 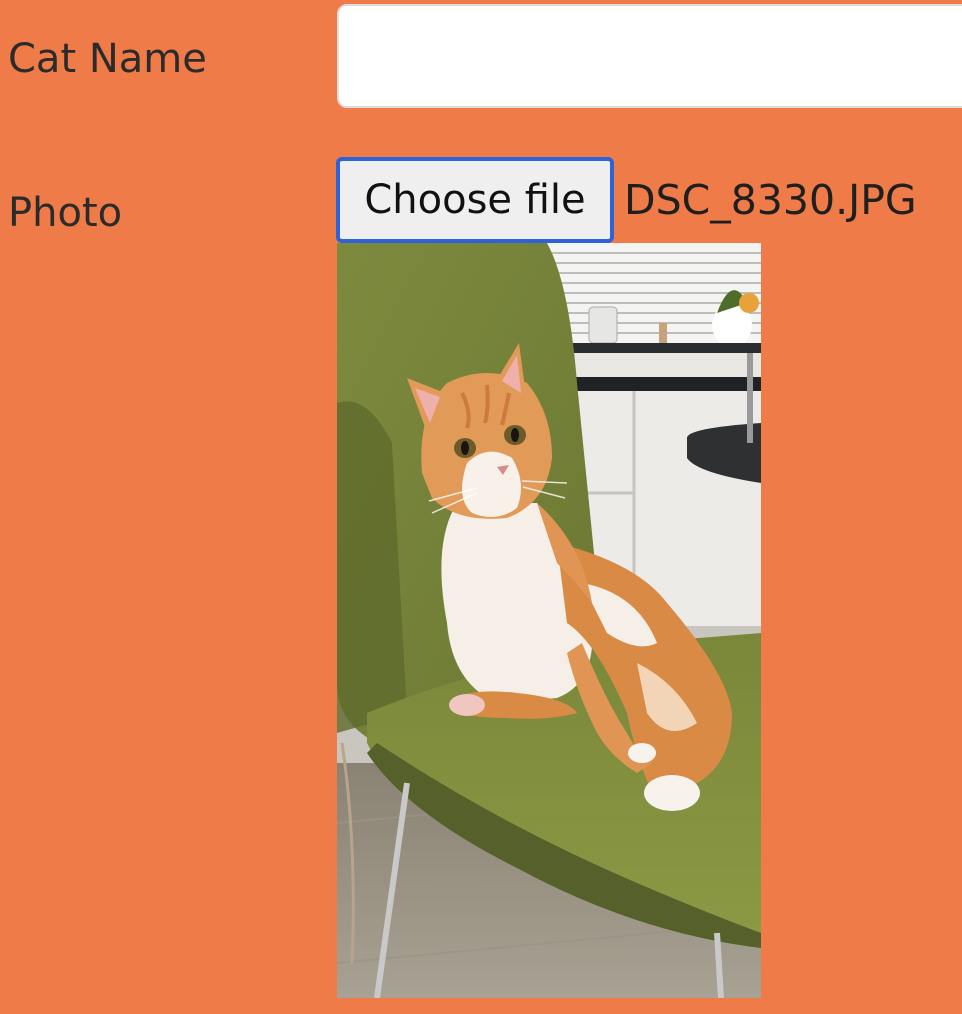 What do you see at coordinates (65, 213) in the screenshot?
I see `photo-label: Photo` at bounding box center [65, 213].